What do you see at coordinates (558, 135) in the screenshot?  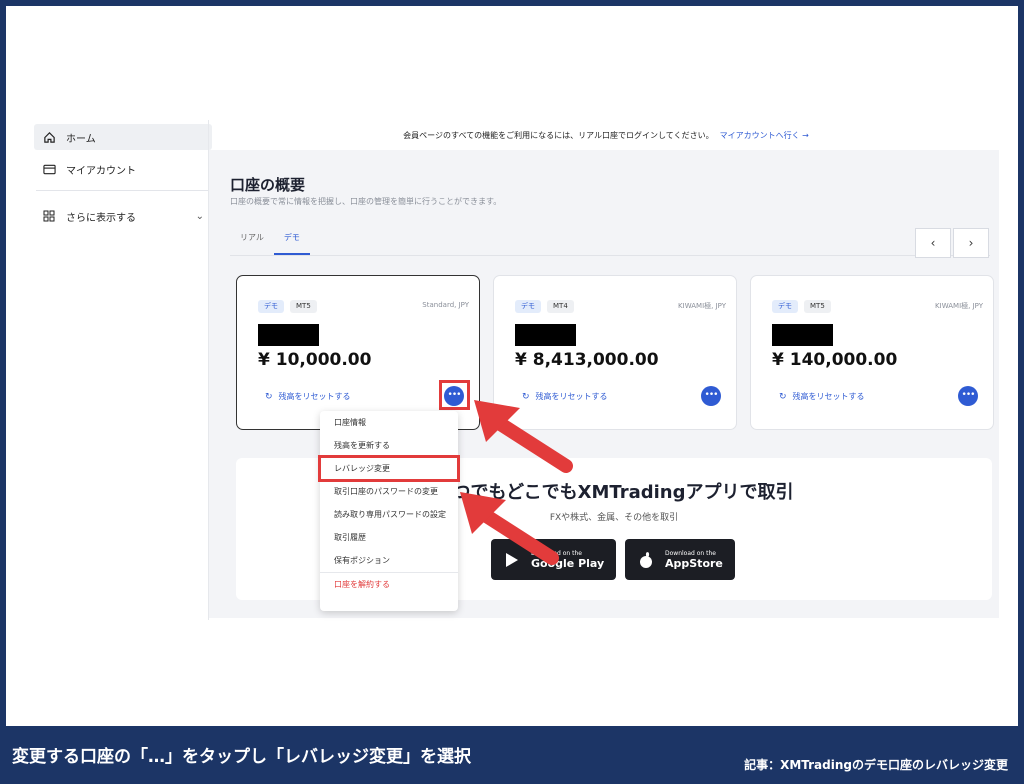 I see `banner-text: 会員ページのすべての機能をご利用になるには、リアル口座でログインしてください。` at bounding box center [558, 135].